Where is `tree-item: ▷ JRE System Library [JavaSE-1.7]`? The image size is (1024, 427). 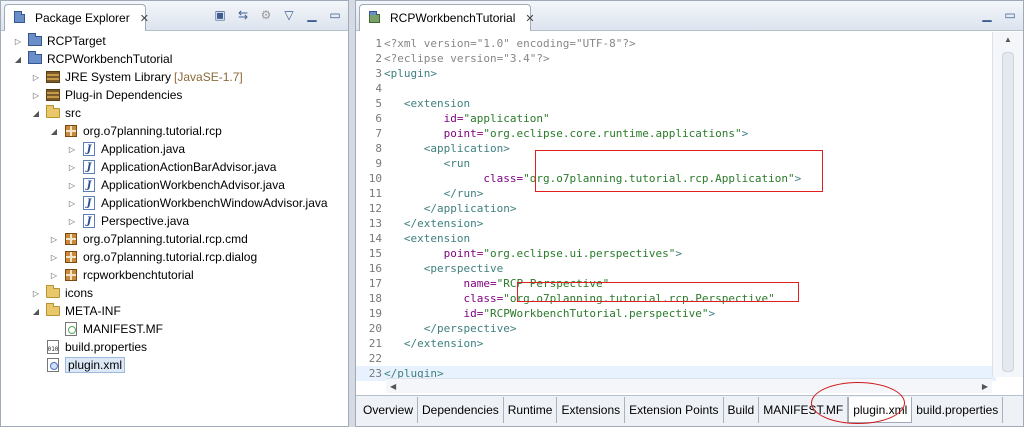 tree-item: ▷ JRE System Library [JavaSE-1.7] is located at coordinates (137, 77).